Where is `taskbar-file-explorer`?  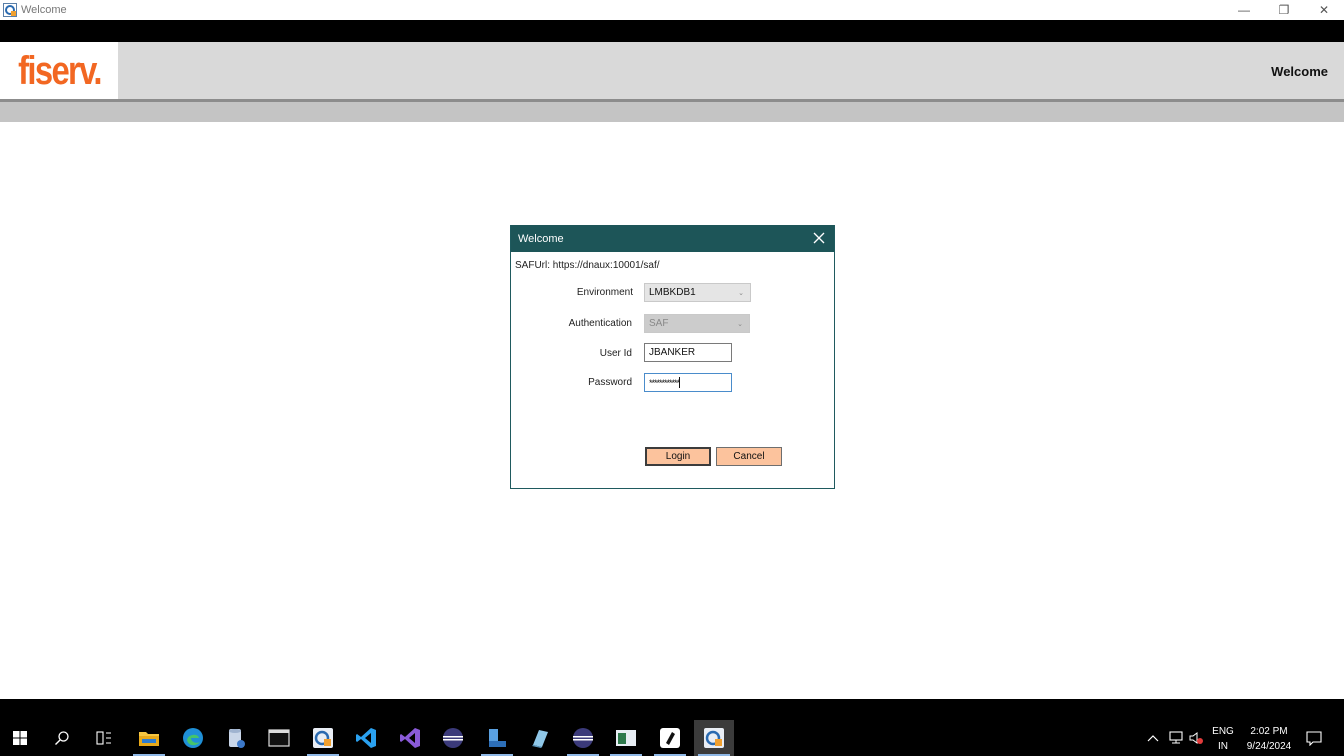 taskbar-file-explorer is located at coordinates (149, 738).